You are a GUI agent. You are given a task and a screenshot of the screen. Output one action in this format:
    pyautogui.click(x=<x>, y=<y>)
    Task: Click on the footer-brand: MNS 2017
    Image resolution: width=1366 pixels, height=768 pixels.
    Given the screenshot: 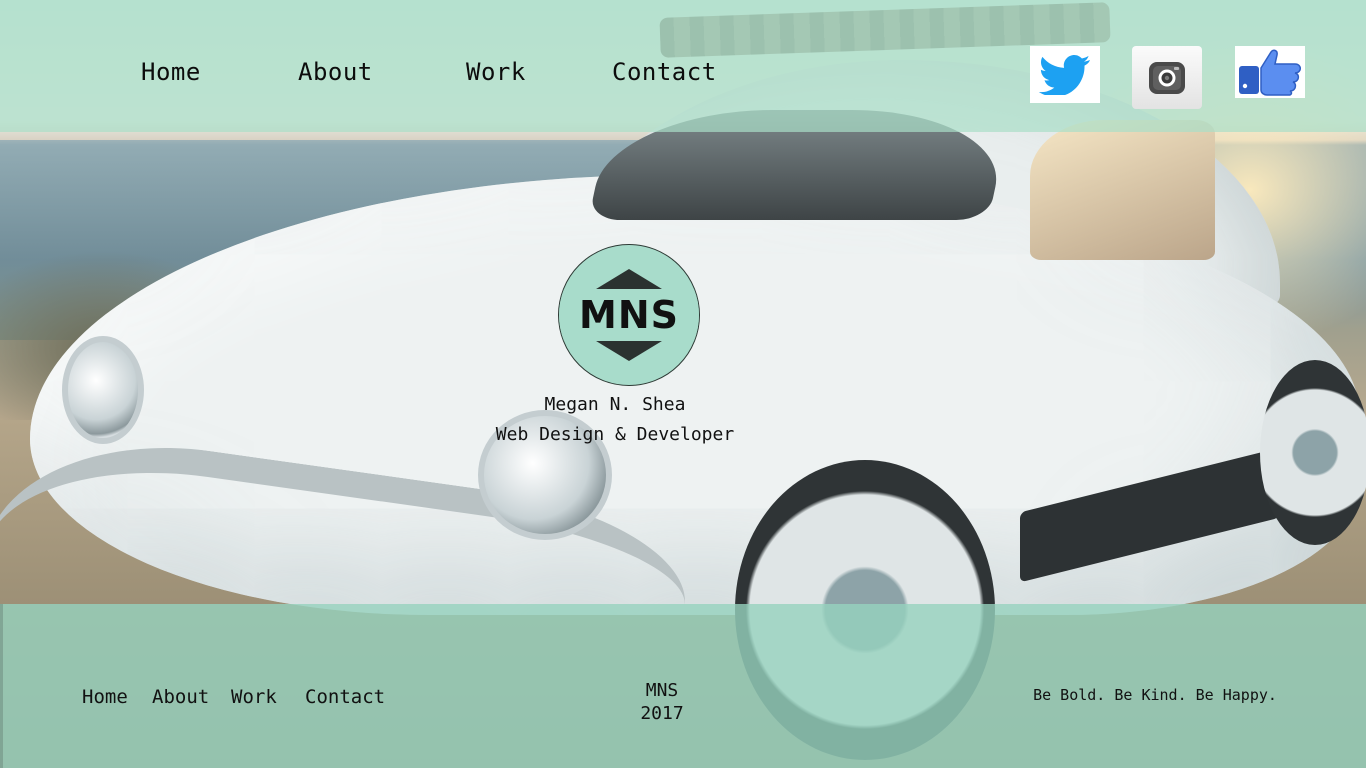 What is the action you would take?
    pyautogui.click(x=662, y=702)
    